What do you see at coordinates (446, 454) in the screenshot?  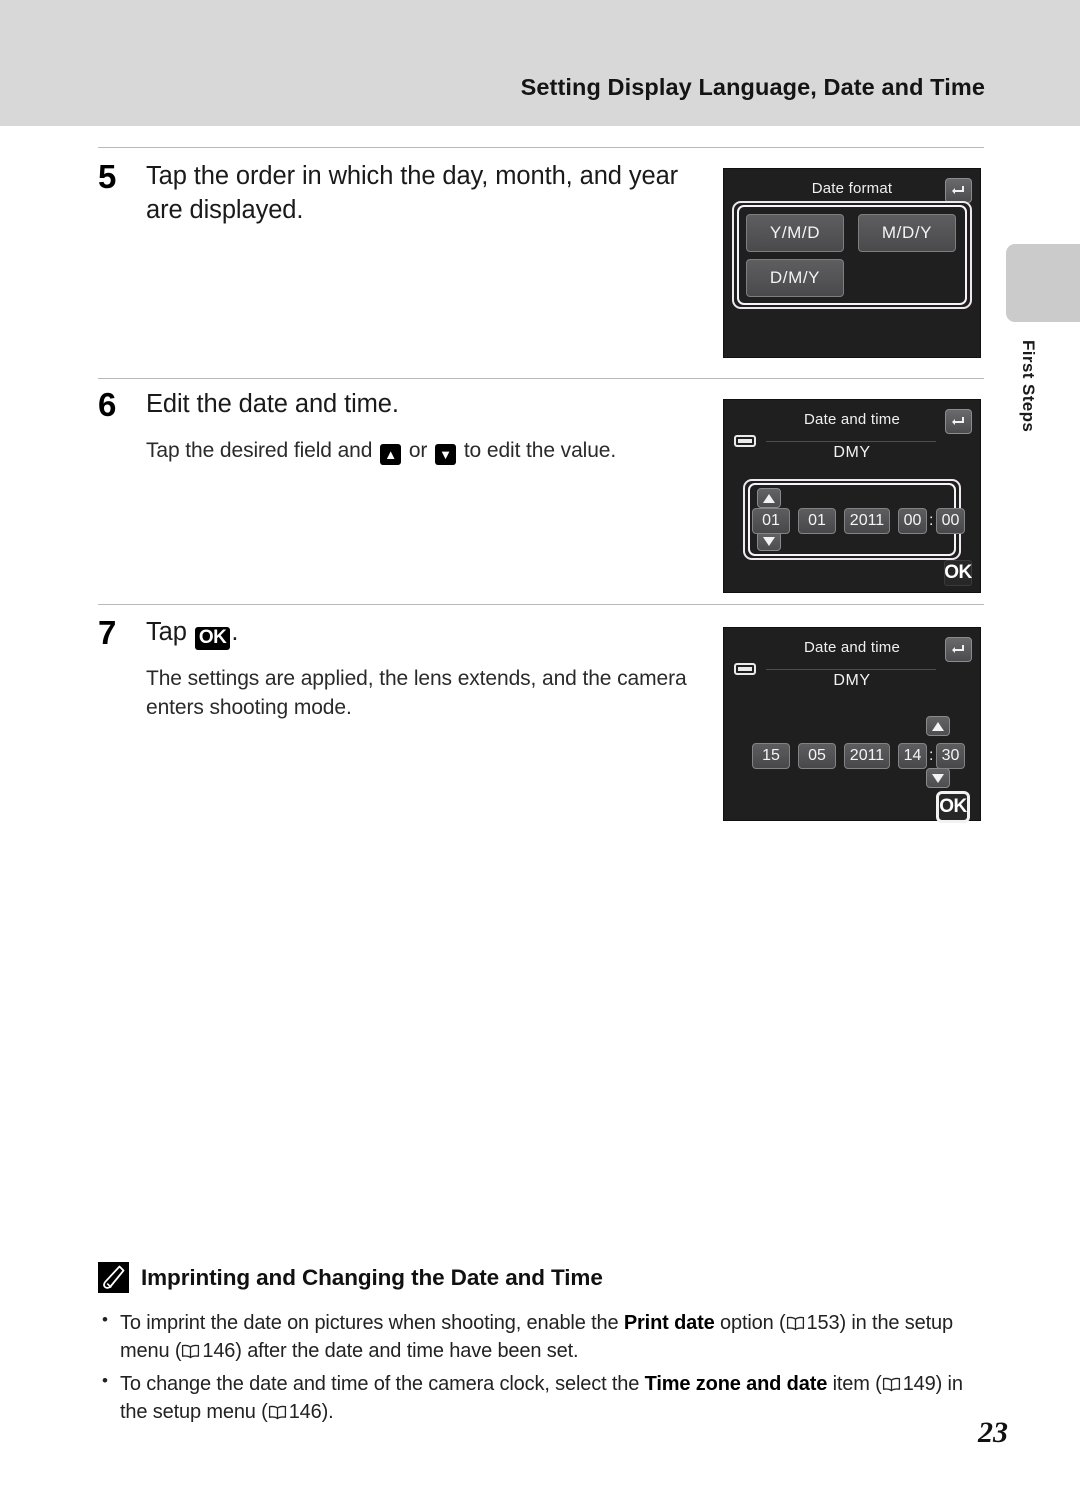 I see `down-triangle-icon: ▼` at bounding box center [446, 454].